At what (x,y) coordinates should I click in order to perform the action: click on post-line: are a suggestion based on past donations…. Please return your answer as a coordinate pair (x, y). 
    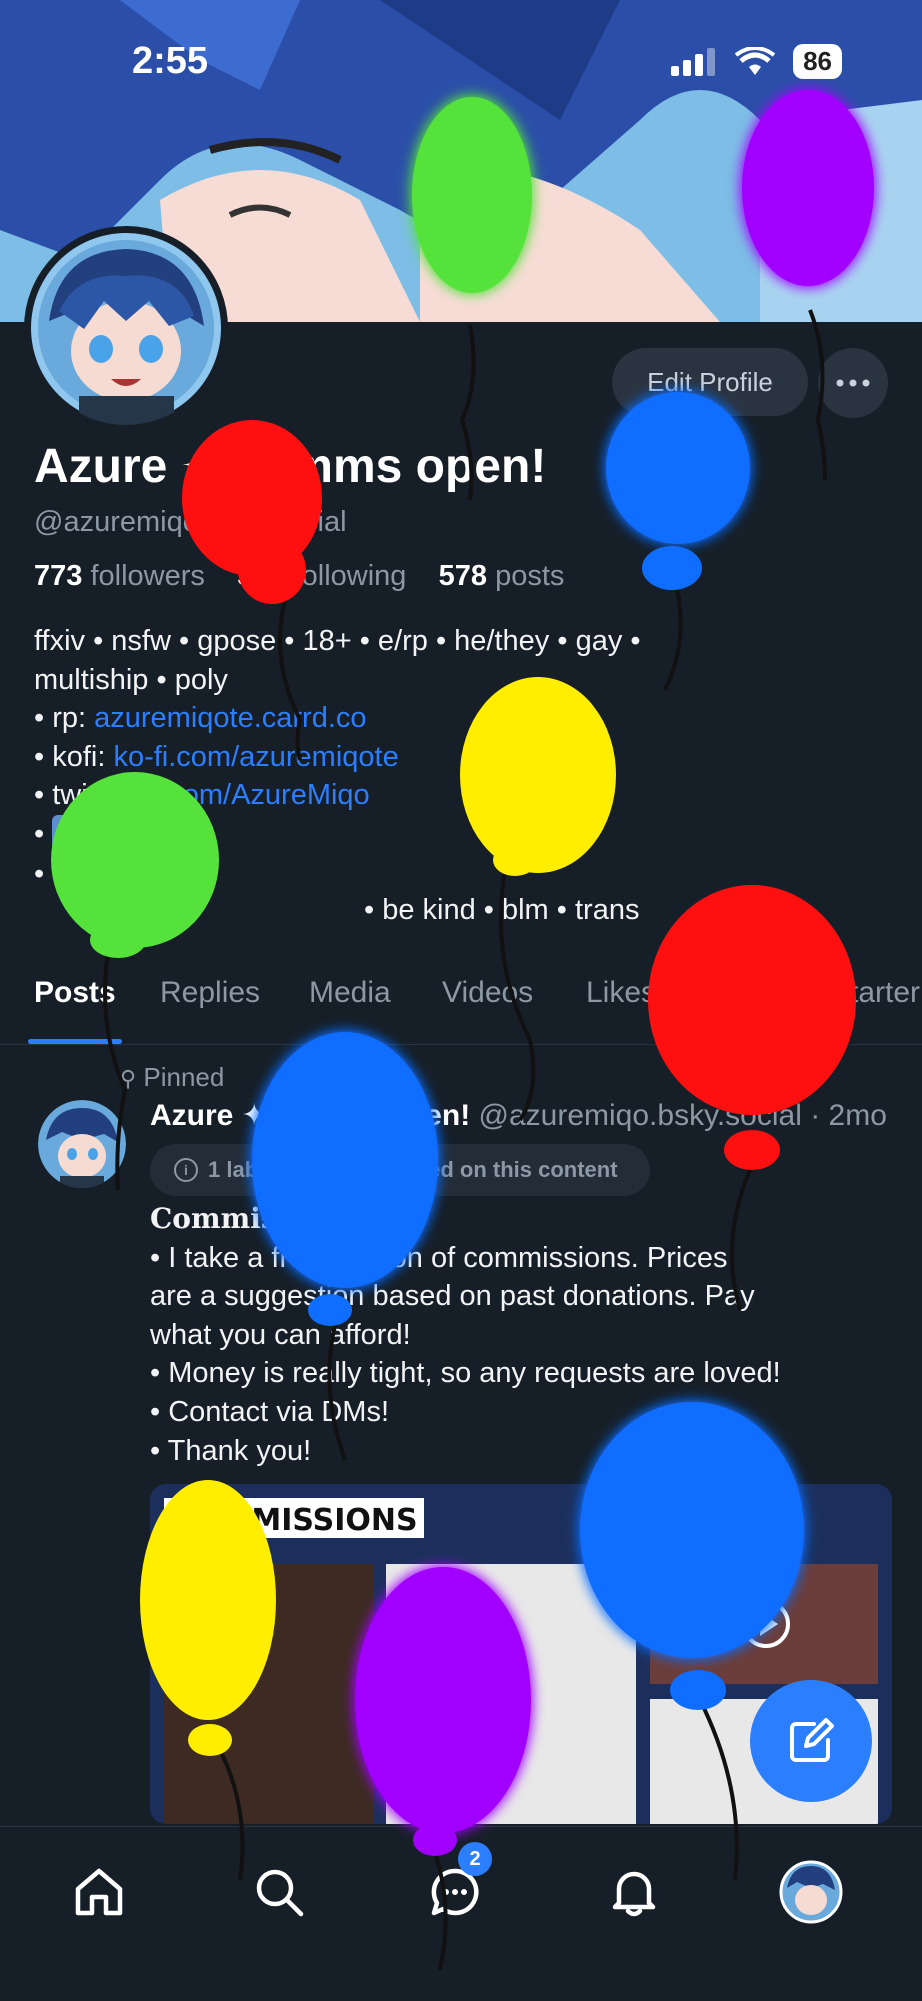
    Looking at the image, I should click on (452, 1296).